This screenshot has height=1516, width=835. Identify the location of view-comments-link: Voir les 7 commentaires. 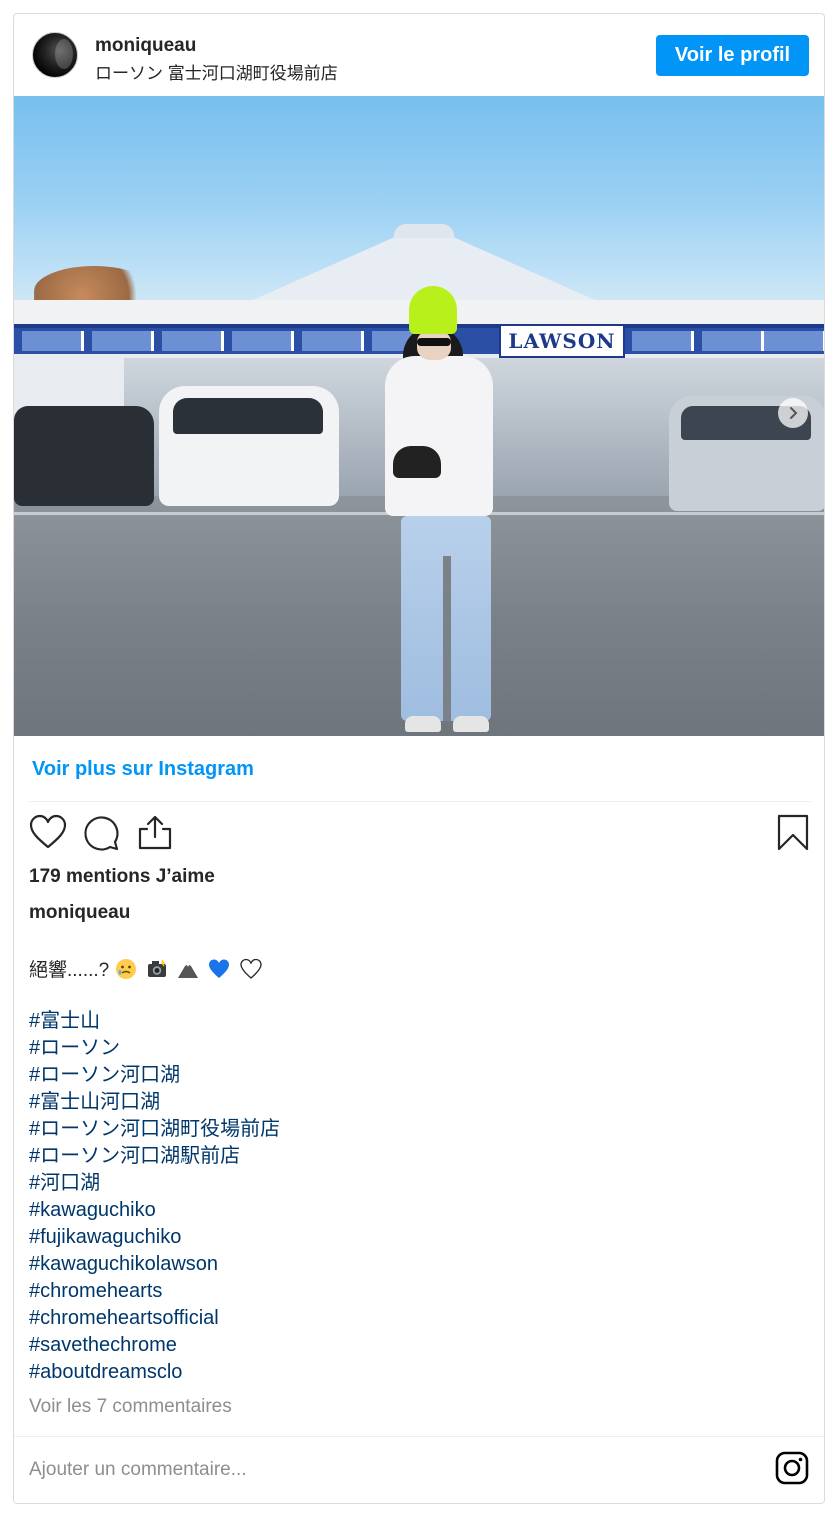
(130, 1407).